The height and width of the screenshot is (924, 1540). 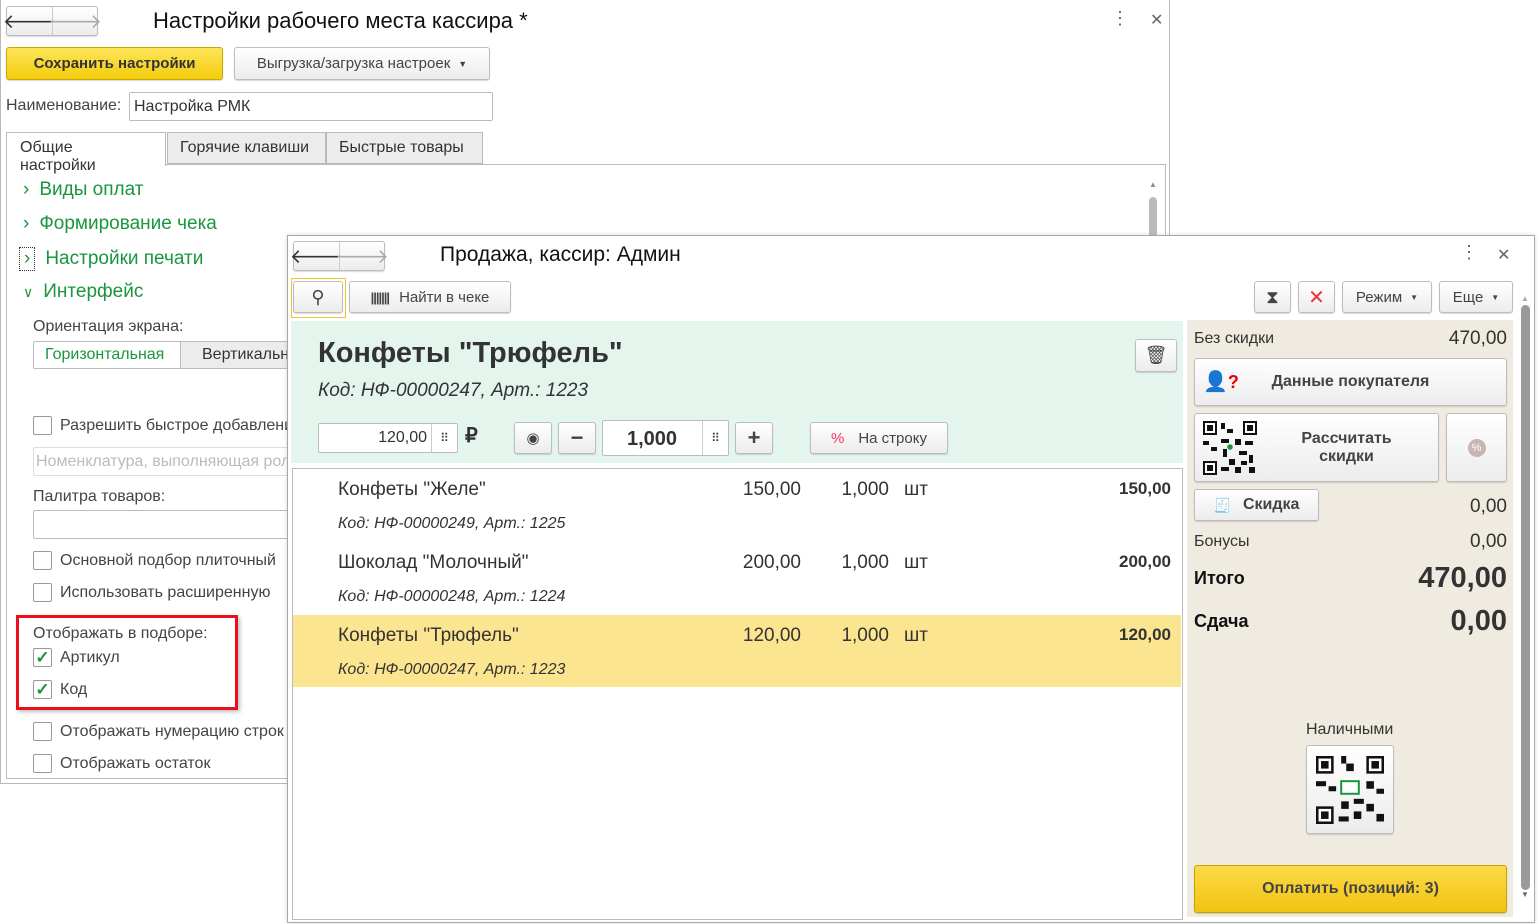 What do you see at coordinates (533, 438) in the screenshot?
I see `view-button: ◉` at bounding box center [533, 438].